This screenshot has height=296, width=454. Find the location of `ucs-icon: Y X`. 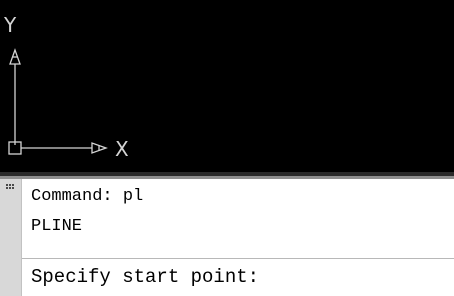

ucs-icon: Y X is located at coordinates (66, 87).